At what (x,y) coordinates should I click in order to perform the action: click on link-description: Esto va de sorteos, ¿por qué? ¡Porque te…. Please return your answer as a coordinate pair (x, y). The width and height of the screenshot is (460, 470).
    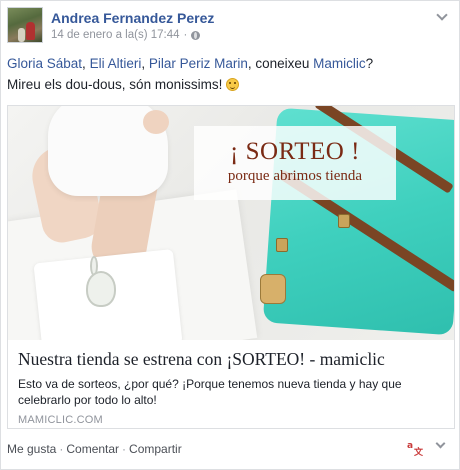
    Looking at the image, I should click on (210, 392).